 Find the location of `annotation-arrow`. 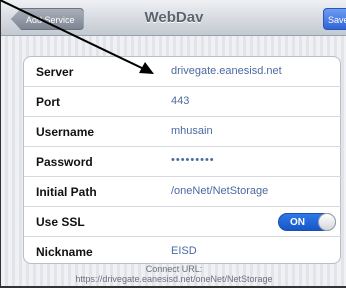

annotation-arrow is located at coordinates (77, 37).